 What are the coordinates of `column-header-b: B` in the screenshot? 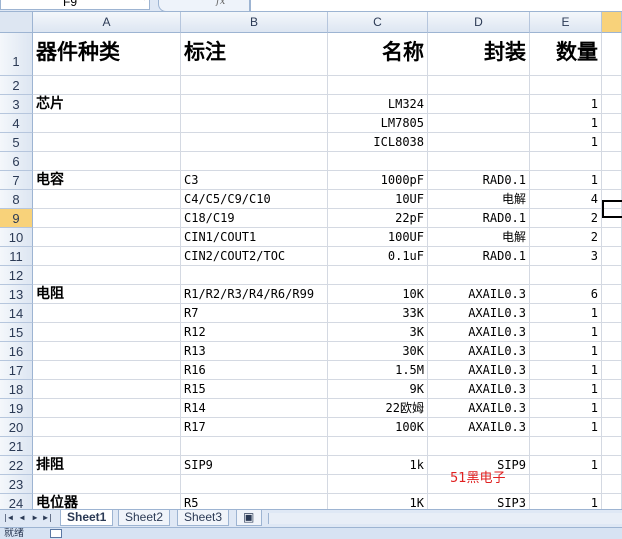 It's located at (254, 22).